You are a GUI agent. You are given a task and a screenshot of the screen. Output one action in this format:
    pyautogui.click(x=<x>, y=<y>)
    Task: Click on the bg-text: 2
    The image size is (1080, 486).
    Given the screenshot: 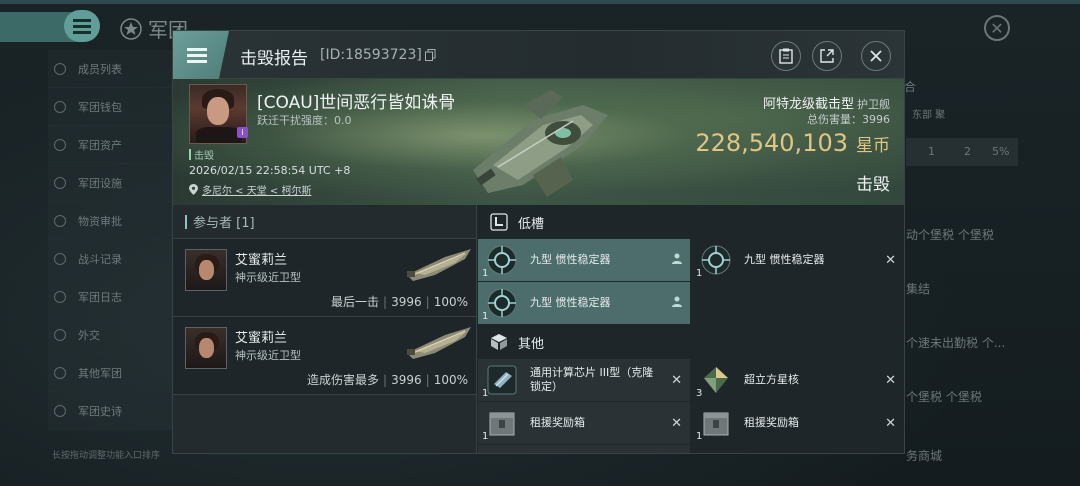 What is the action you would take?
    pyautogui.click(x=967, y=151)
    